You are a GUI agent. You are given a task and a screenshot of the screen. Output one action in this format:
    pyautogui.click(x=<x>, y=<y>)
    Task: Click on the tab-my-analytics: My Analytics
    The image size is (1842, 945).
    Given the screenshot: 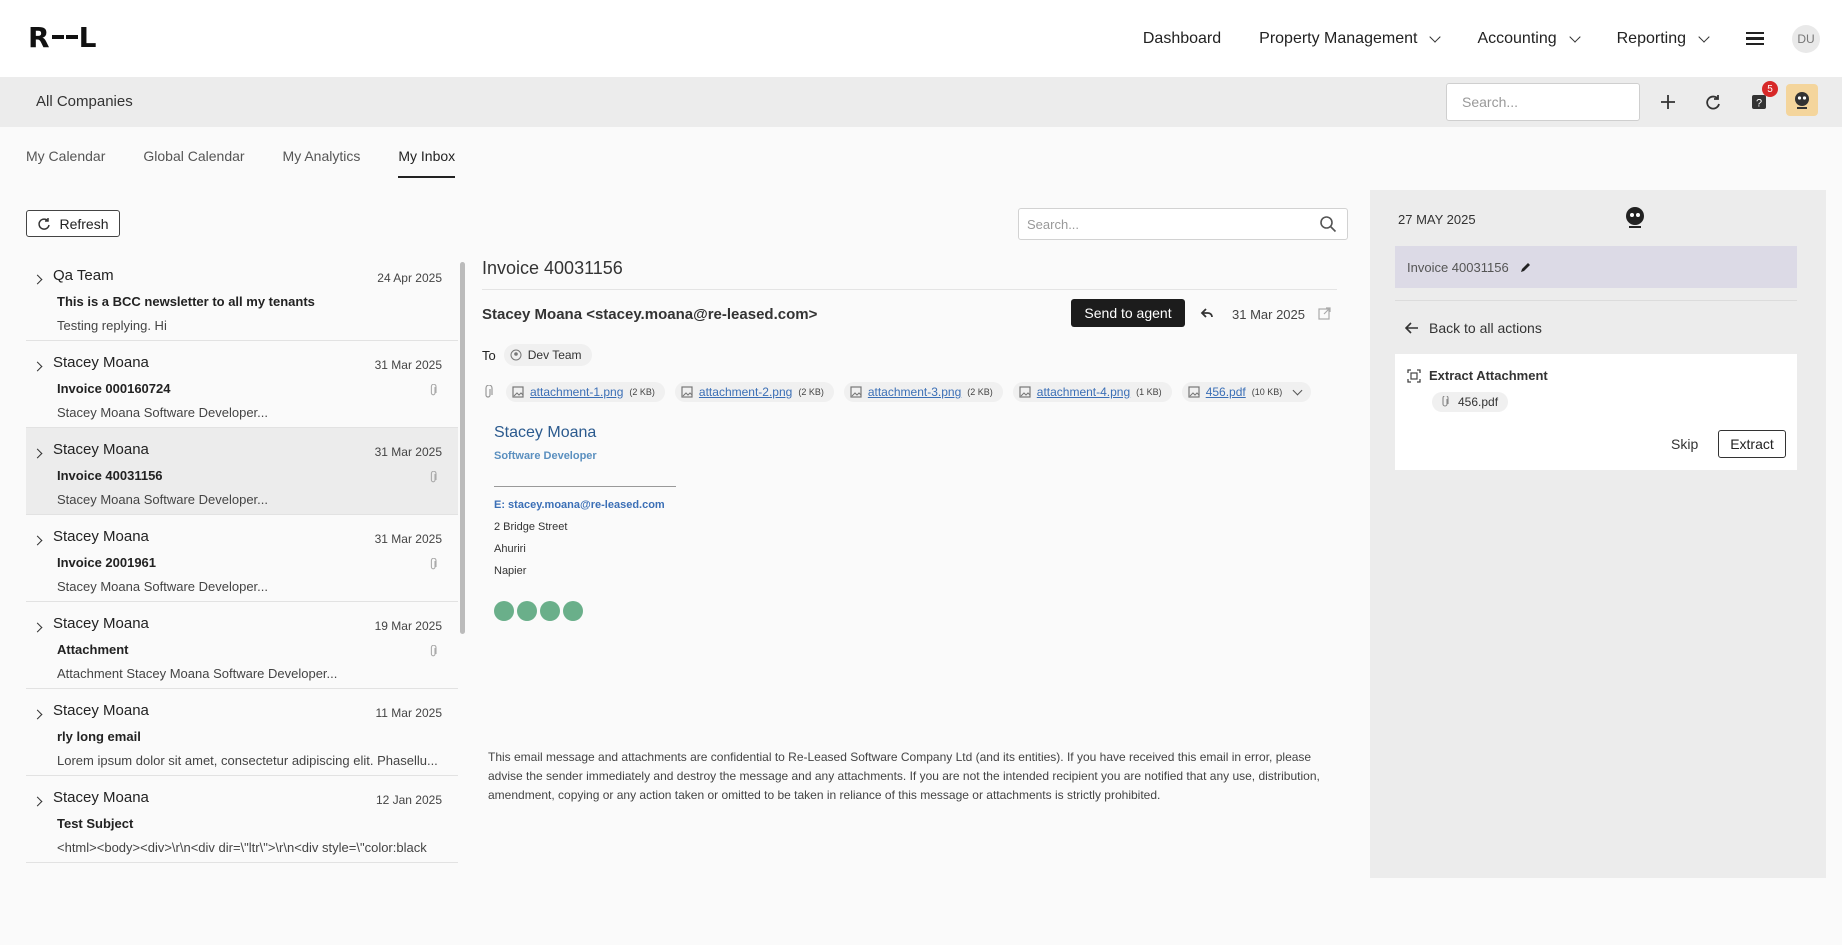 What is the action you would take?
    pyautogui.click(x=322, y=163)
    